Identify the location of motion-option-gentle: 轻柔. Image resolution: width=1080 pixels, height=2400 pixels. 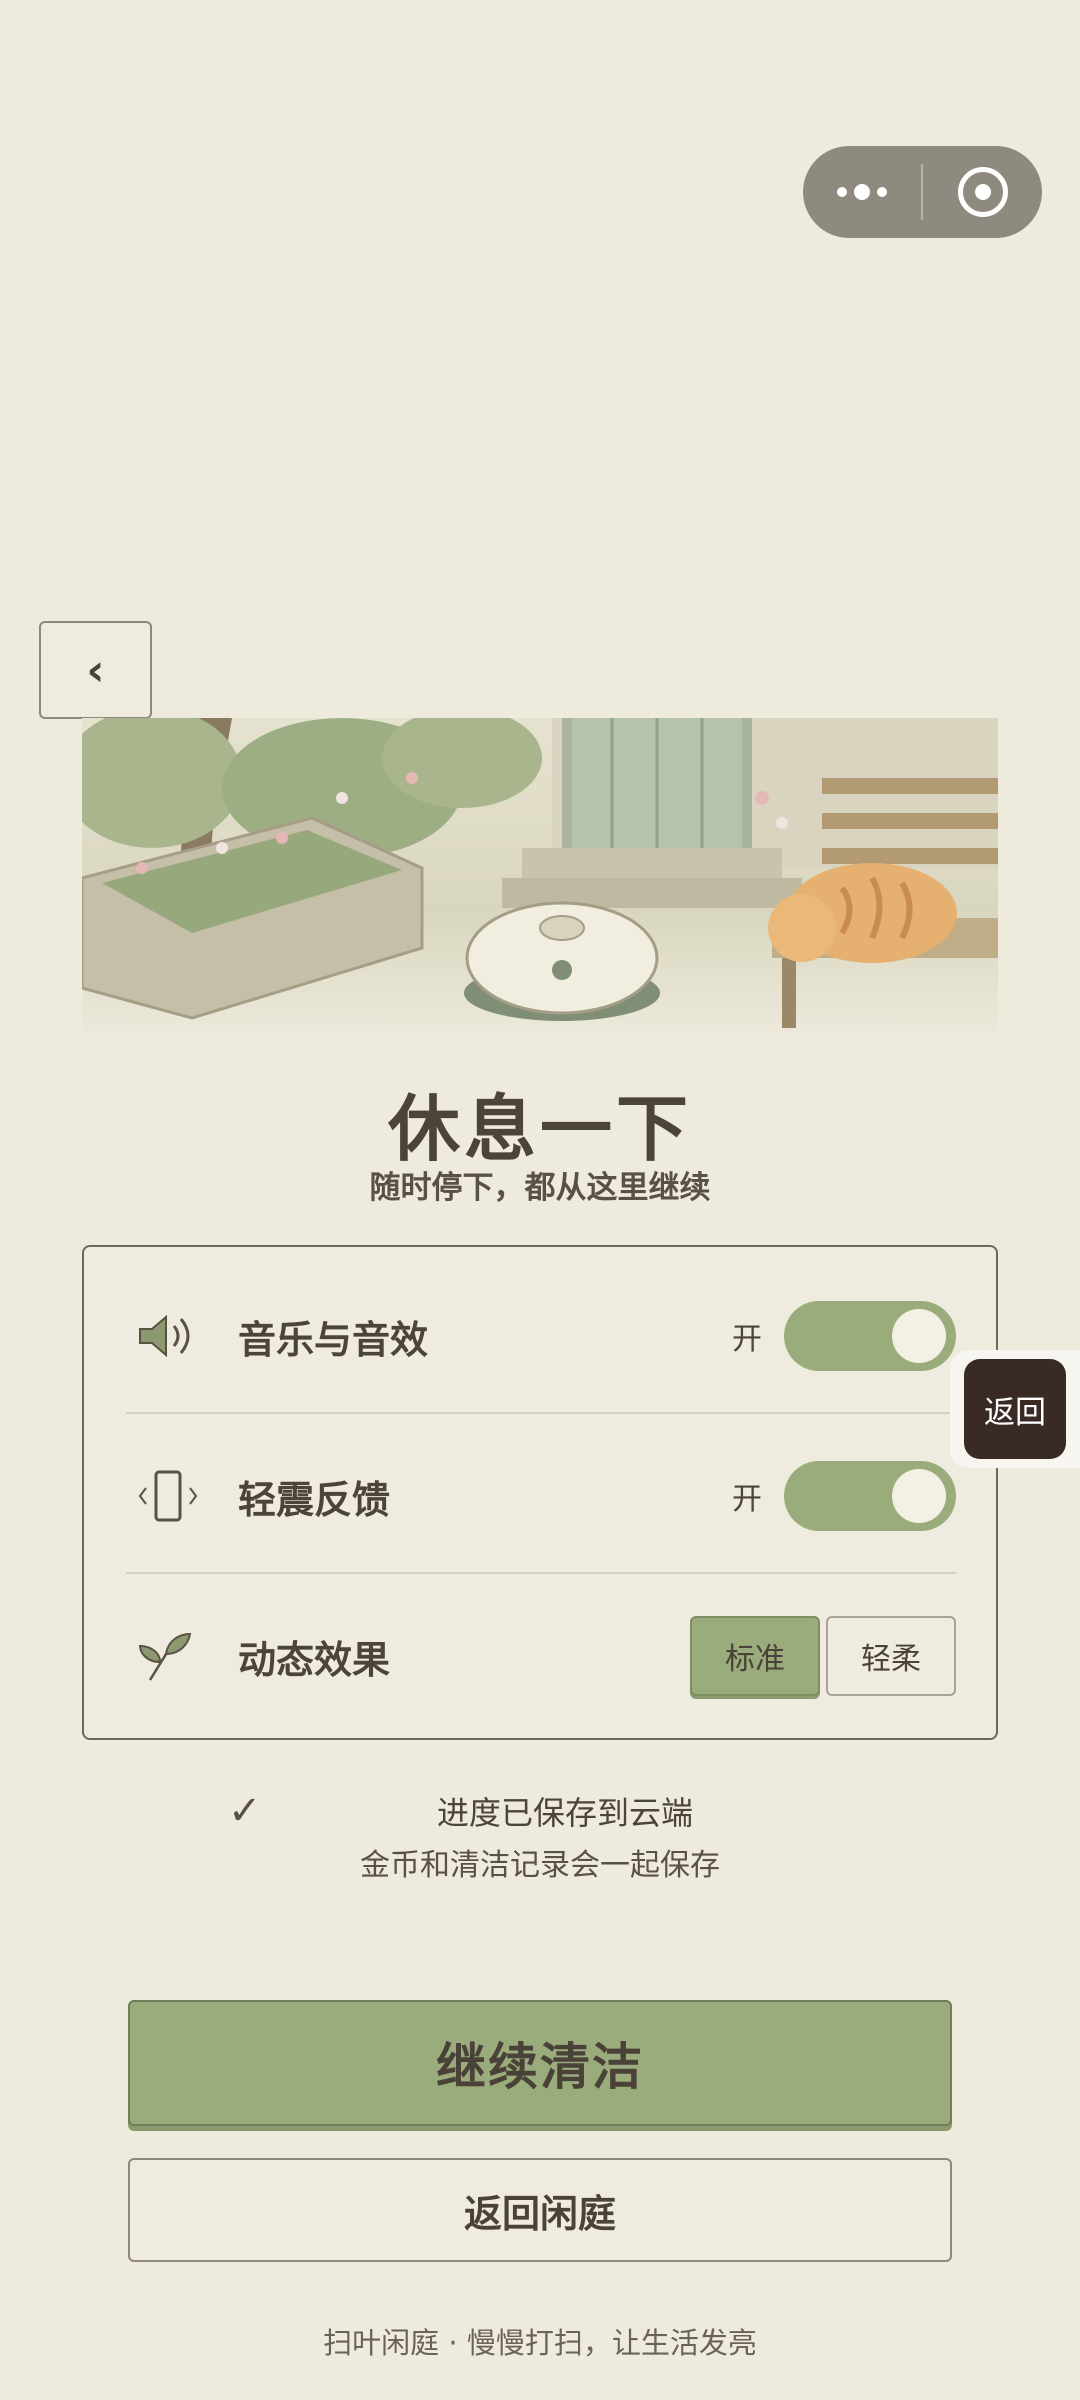
(891, 1656).